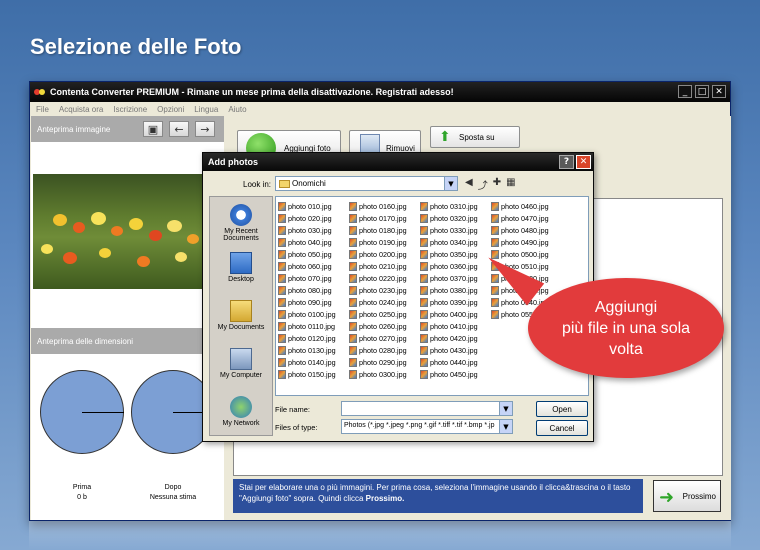 This screenshot has height=550, width=760. I want to click on file-item: photo 0130.jpg, so click(314, 350).